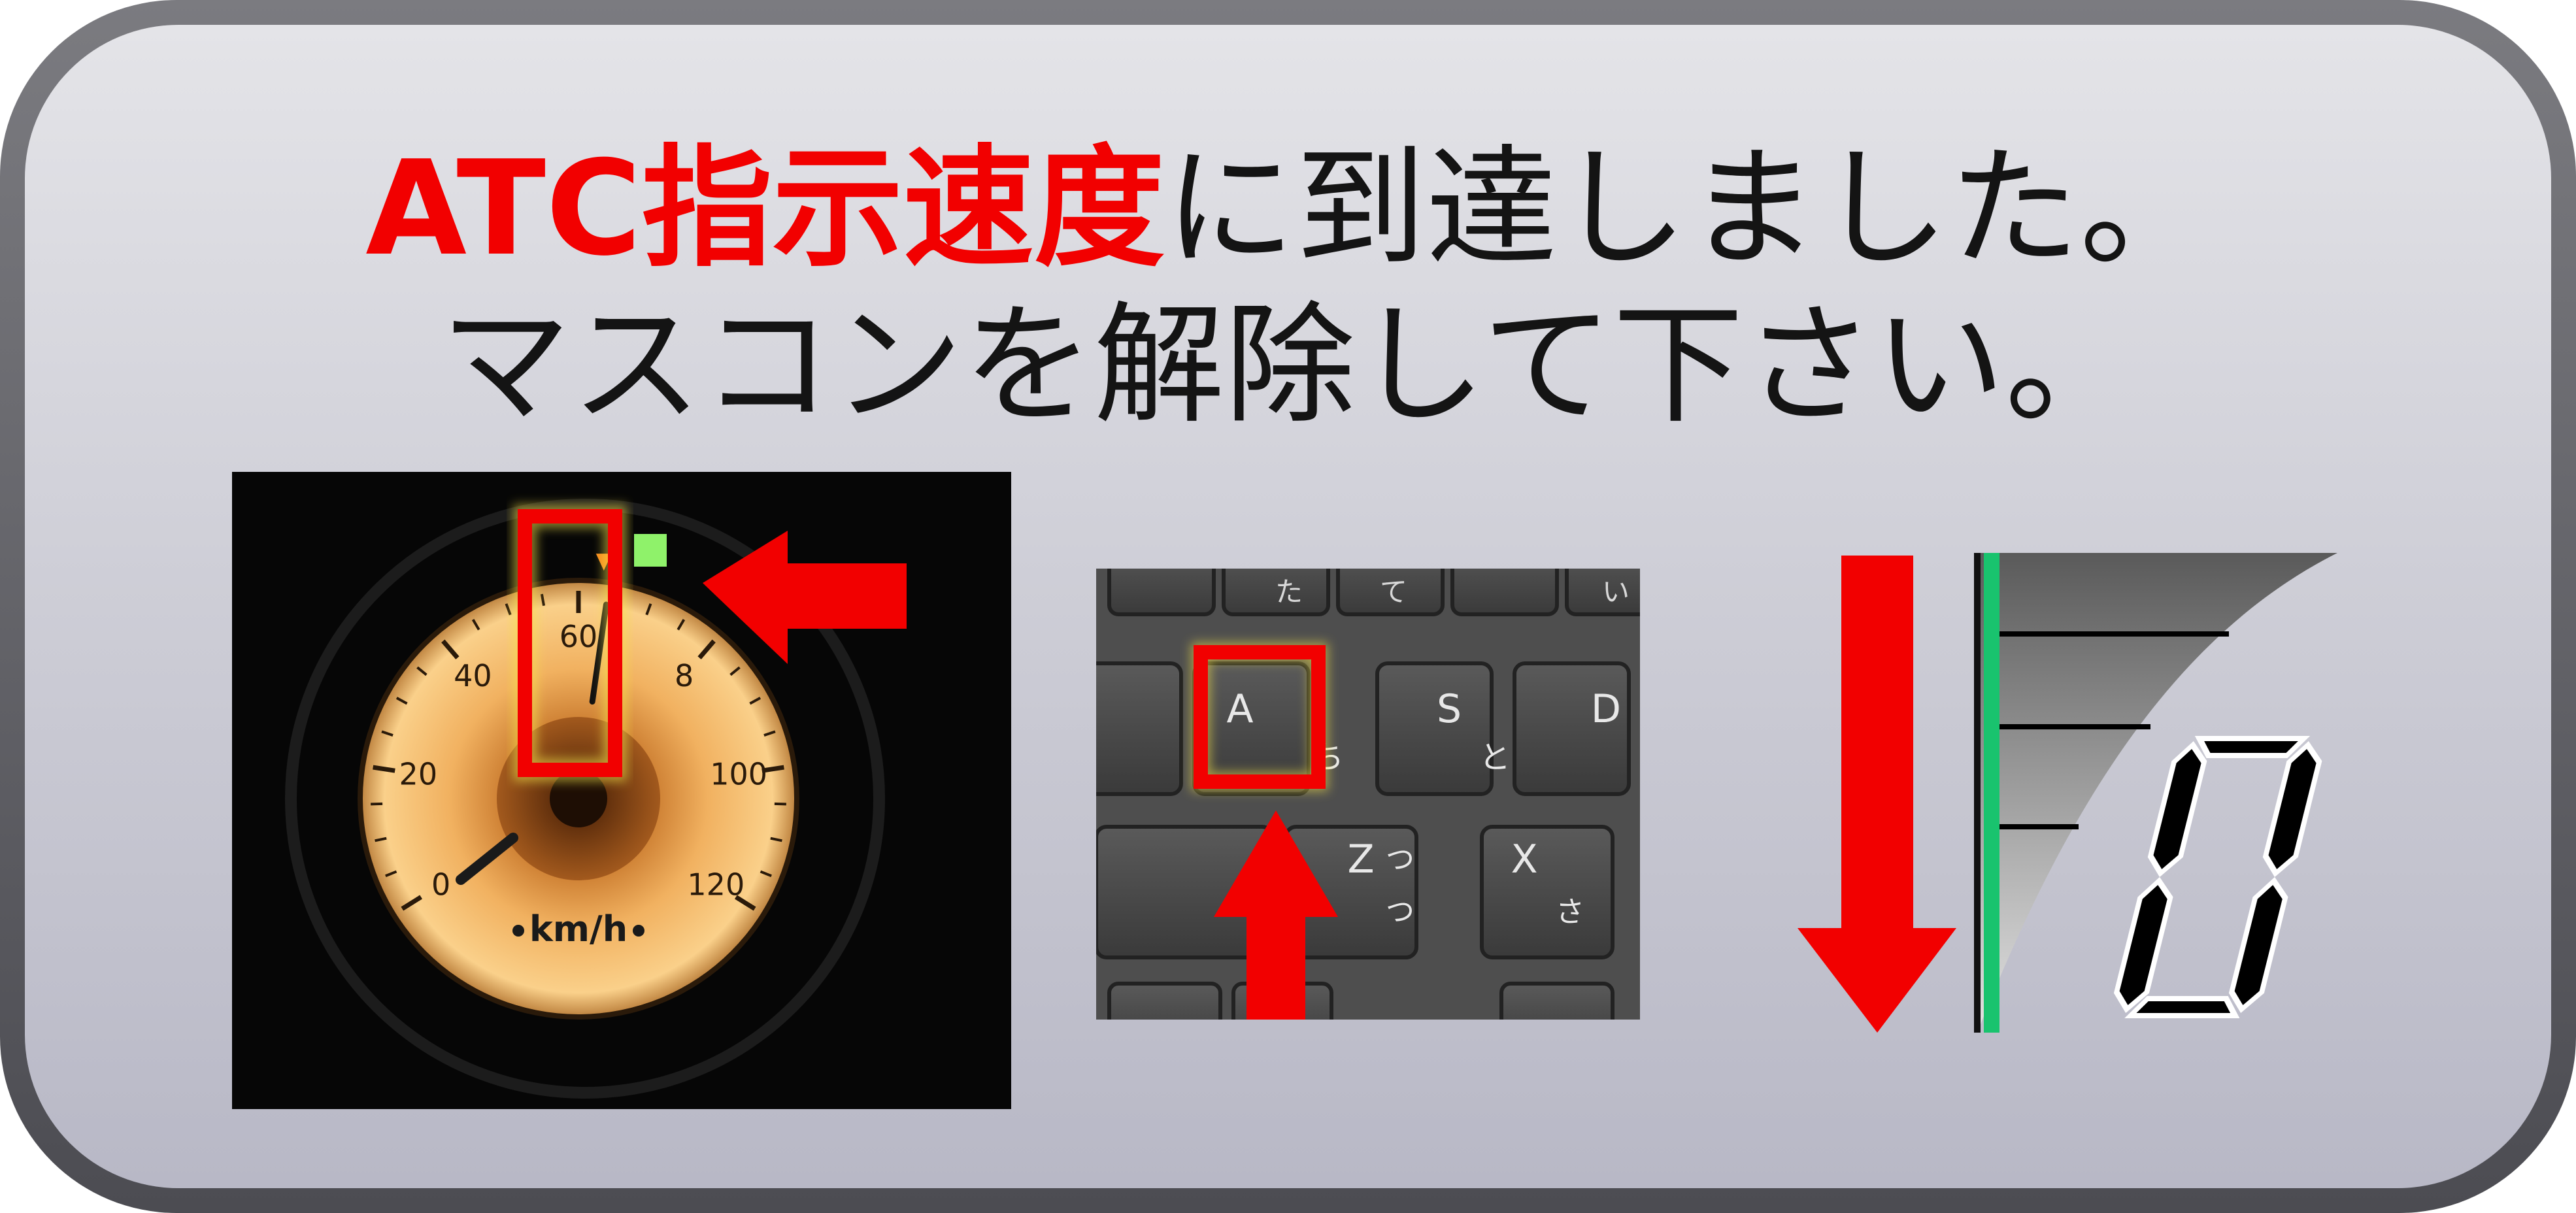 This screenshot has height=1213, width=2576. Describe the element at coordinates (578, 929) in the screenshot. I see `speed-unit-label: km/h` at that location.